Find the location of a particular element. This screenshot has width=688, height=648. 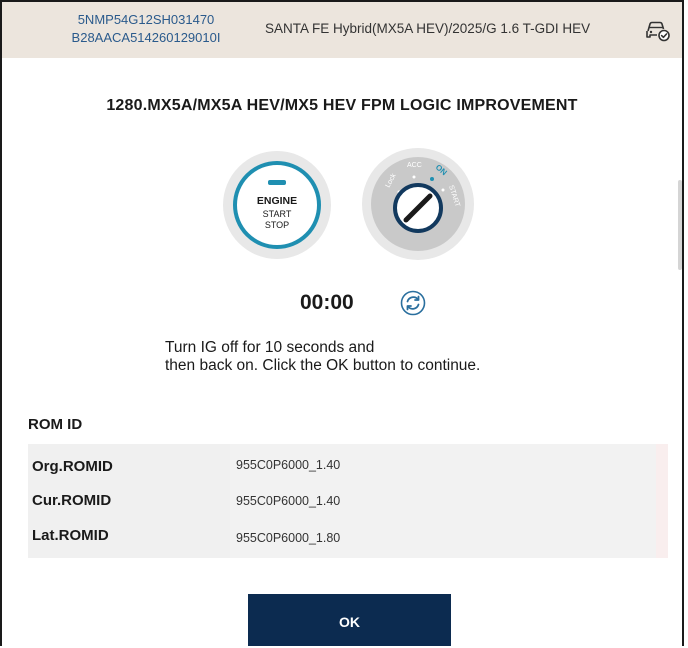

vin-secondary: B28AACA514260129010I is located at coordinates (146, 37).